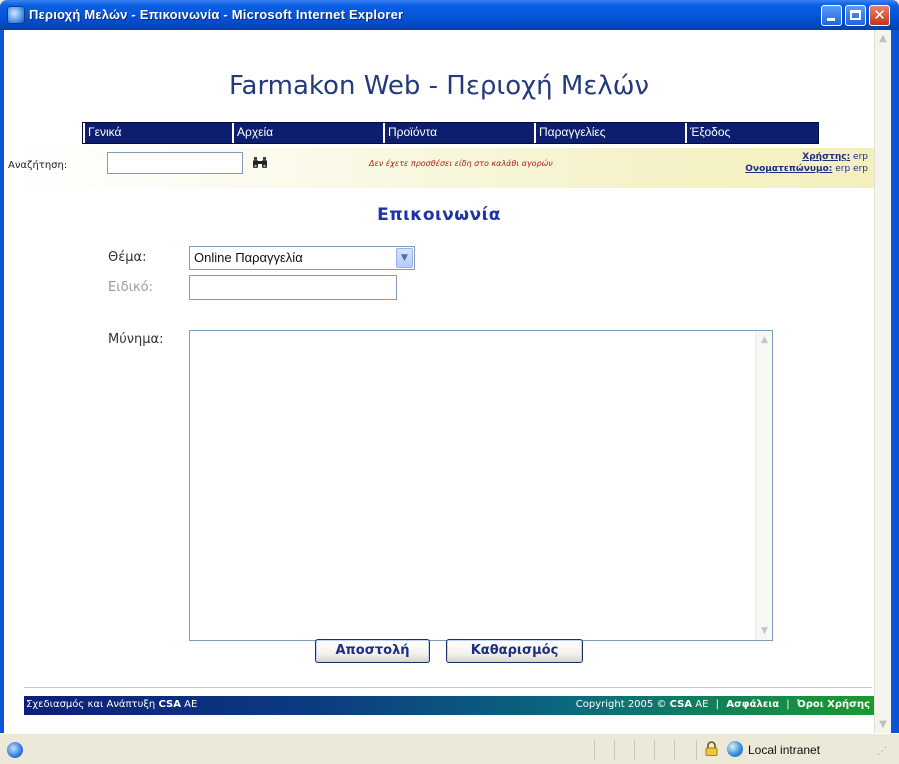  What do you see at coordinates (621, 704) in the screenshot?
I see `copyright-text: Copyright 2005 ©` at bounding box center [621, 704].